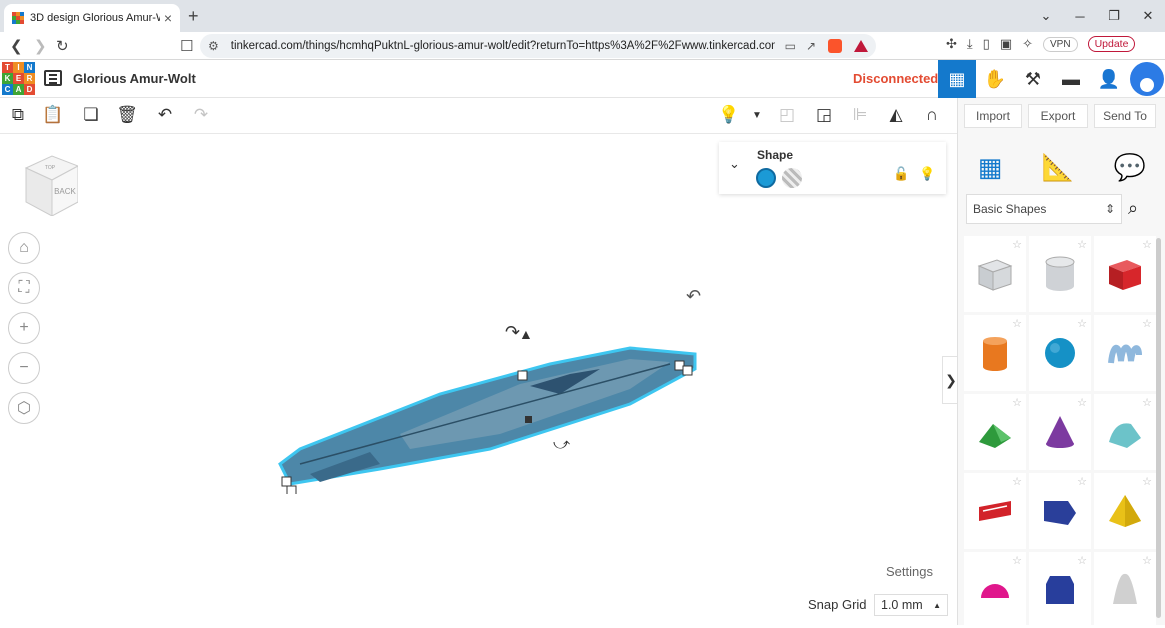 The image size is (1165, 628). What do you see at coordinates (860, 115) in the screenshot?
I see `align-icon: ⊫` at bounding box center [860, 115].